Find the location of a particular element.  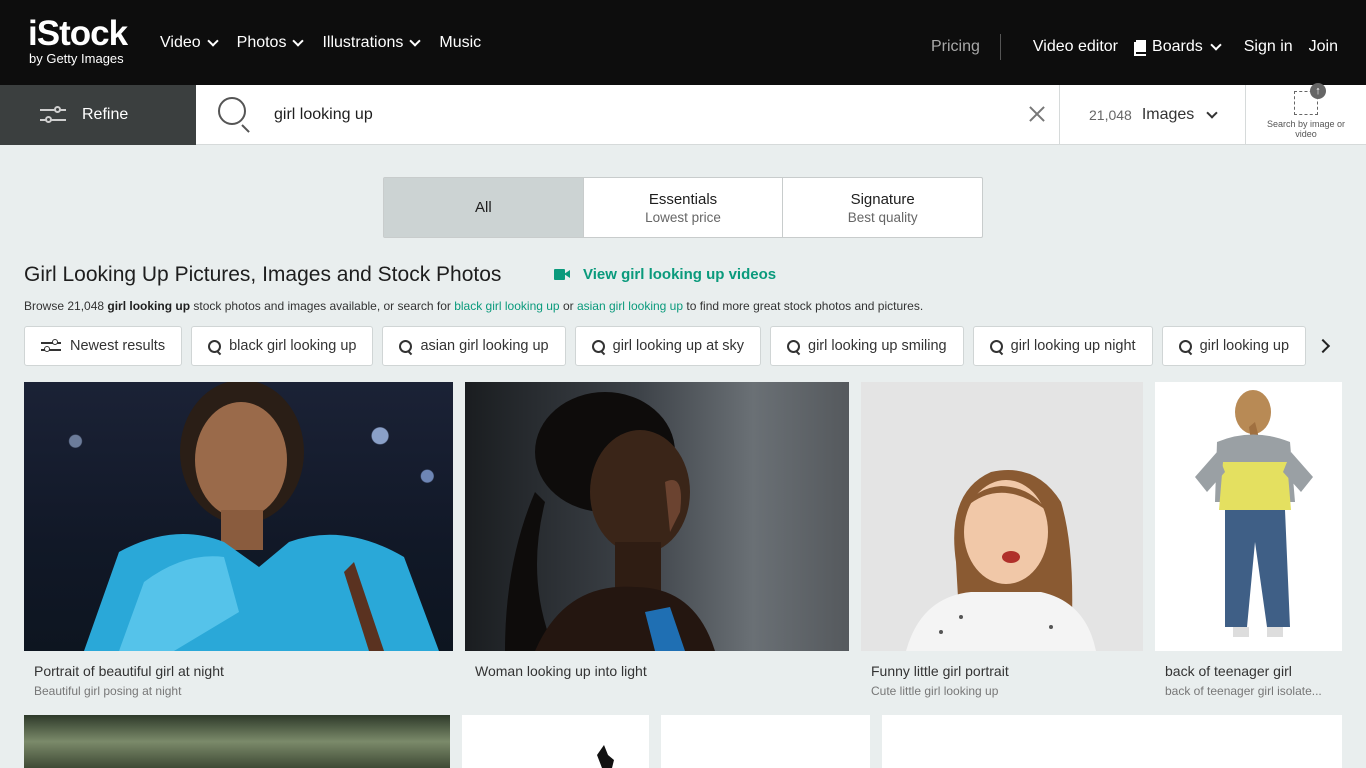

photo-teenager-back is located at coordinates (1254, 513).